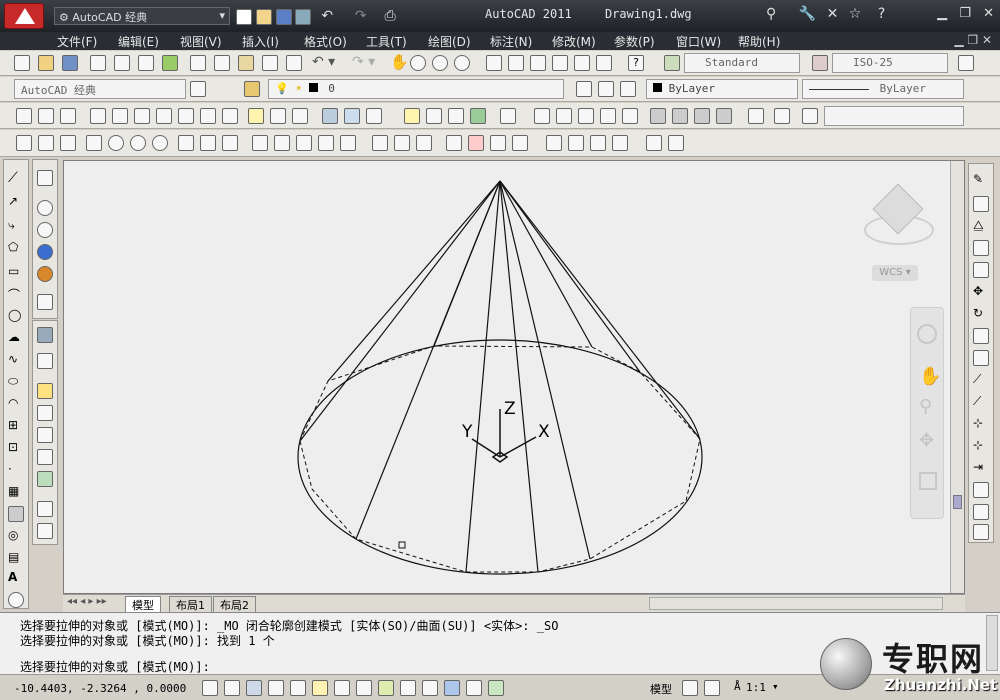  I want to click on ellipse-arc-icon: ◠, so click(16, 404).